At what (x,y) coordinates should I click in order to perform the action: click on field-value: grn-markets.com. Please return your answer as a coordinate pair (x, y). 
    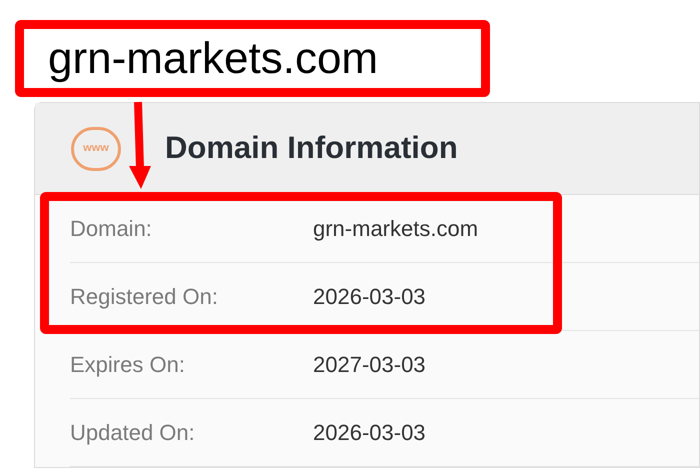
    Looking at the image, I should click on (395, 229).